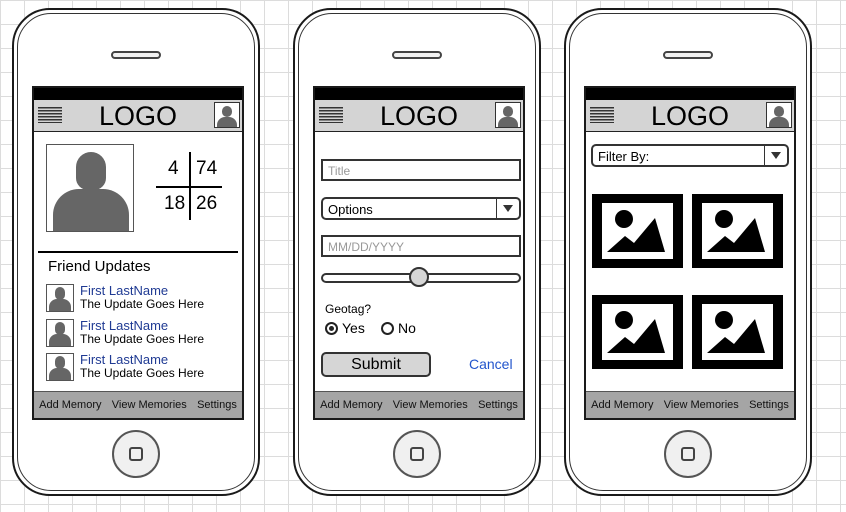  I want to click on geotag-label: Geotag?, so click(348, 309).